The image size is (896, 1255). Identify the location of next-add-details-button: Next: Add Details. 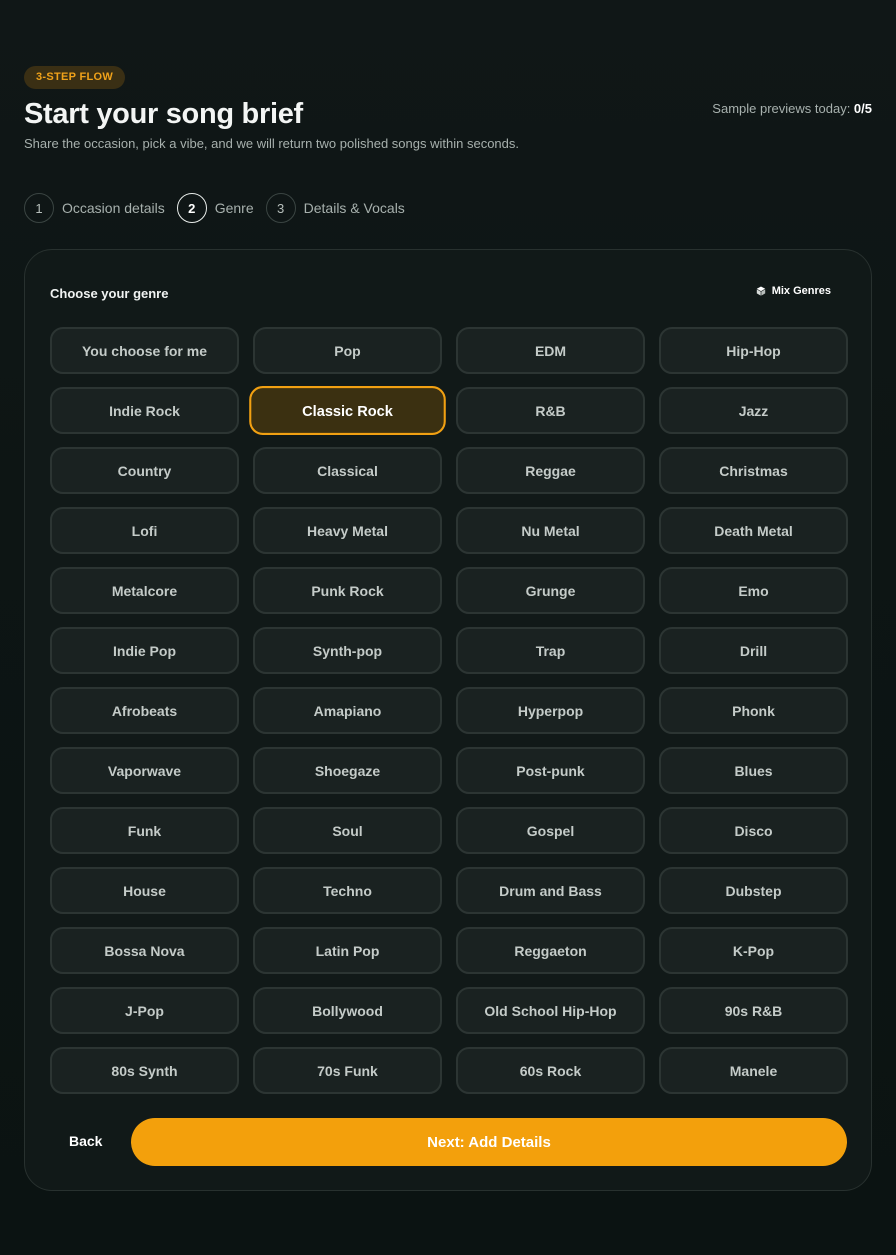
(489, 1142).